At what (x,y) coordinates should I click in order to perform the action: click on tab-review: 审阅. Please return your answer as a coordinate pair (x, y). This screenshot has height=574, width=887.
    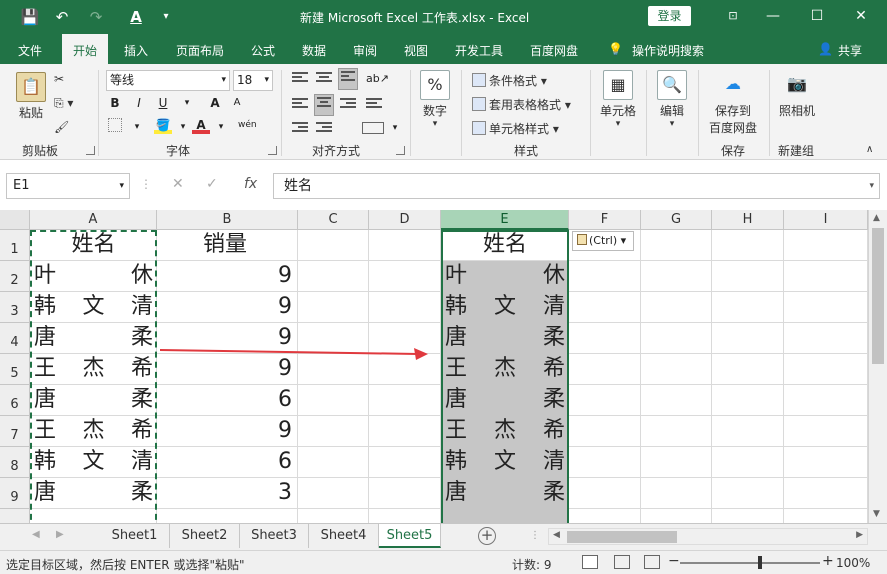
    Looking at the image, I should click on (365, 50).